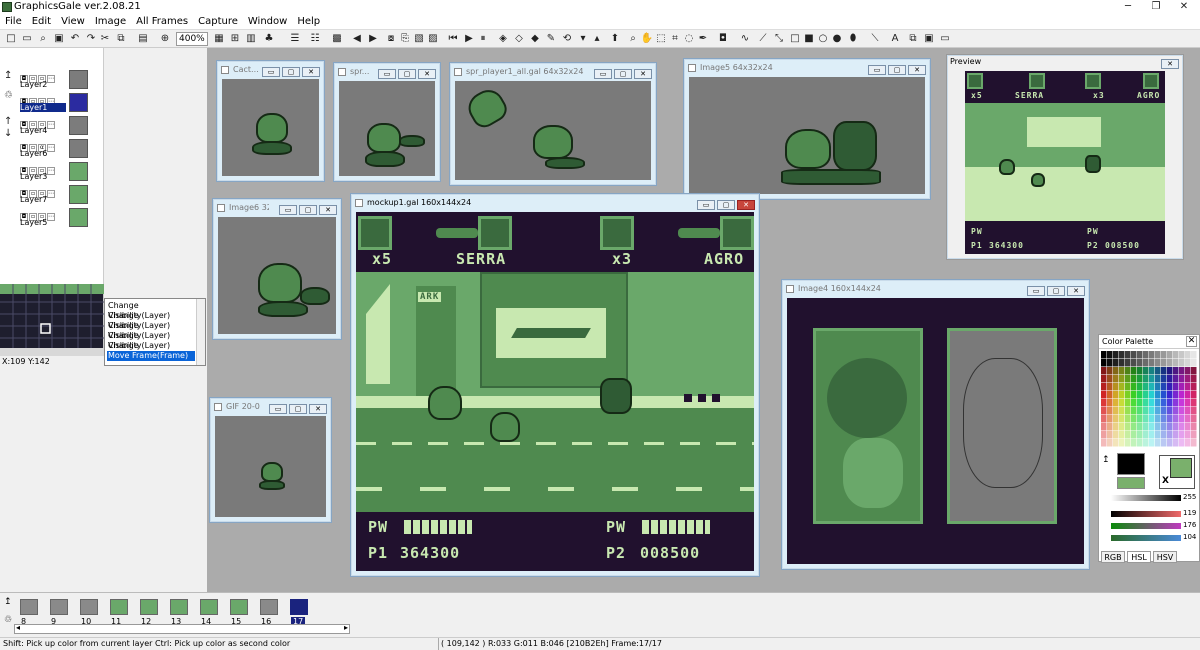 The width and height of the screenshot is (1200, 650). Describe the element at coordinates (8, 121) in the screenshot. I see `layer-up-icon: ↑` at that location.